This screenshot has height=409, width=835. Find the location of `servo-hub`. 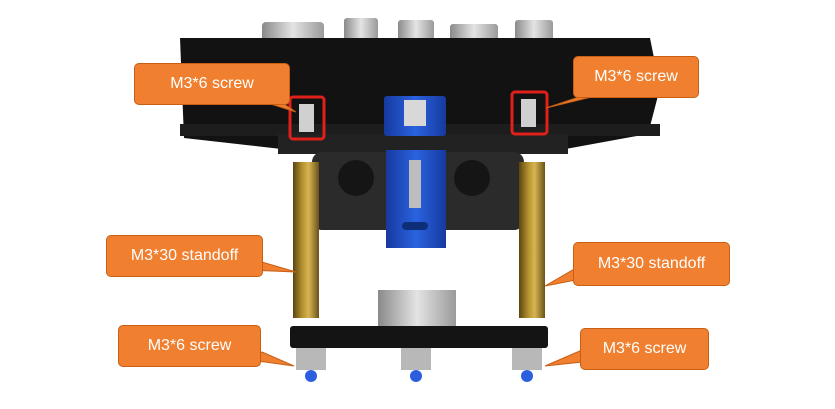

servo-hub is located at coordinates (415, 113).